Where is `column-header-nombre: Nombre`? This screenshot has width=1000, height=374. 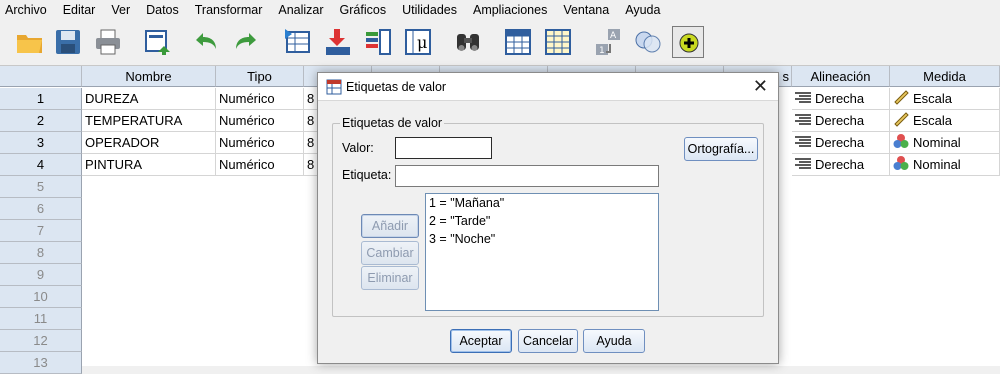
column-header-nombre: Nombre is located at coordinates (149, 76).